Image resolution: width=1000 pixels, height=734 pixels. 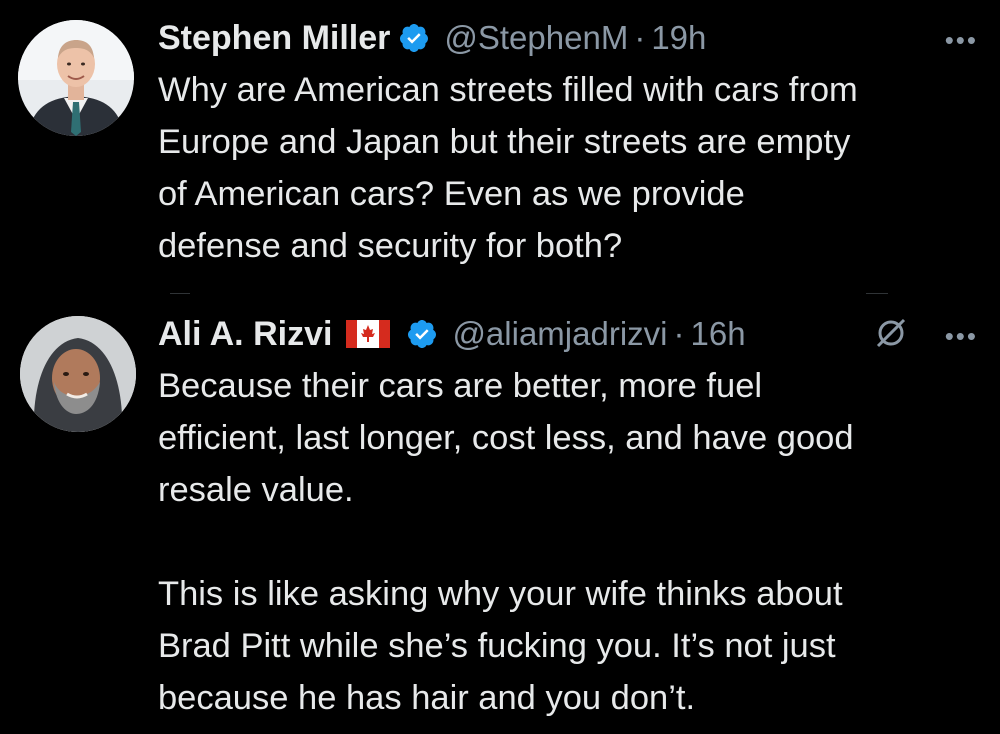 What do you see at coordinates (274, 38) in the screenshot?
I see `author-name: Stephen Miller` at bounding box center [274, 38].